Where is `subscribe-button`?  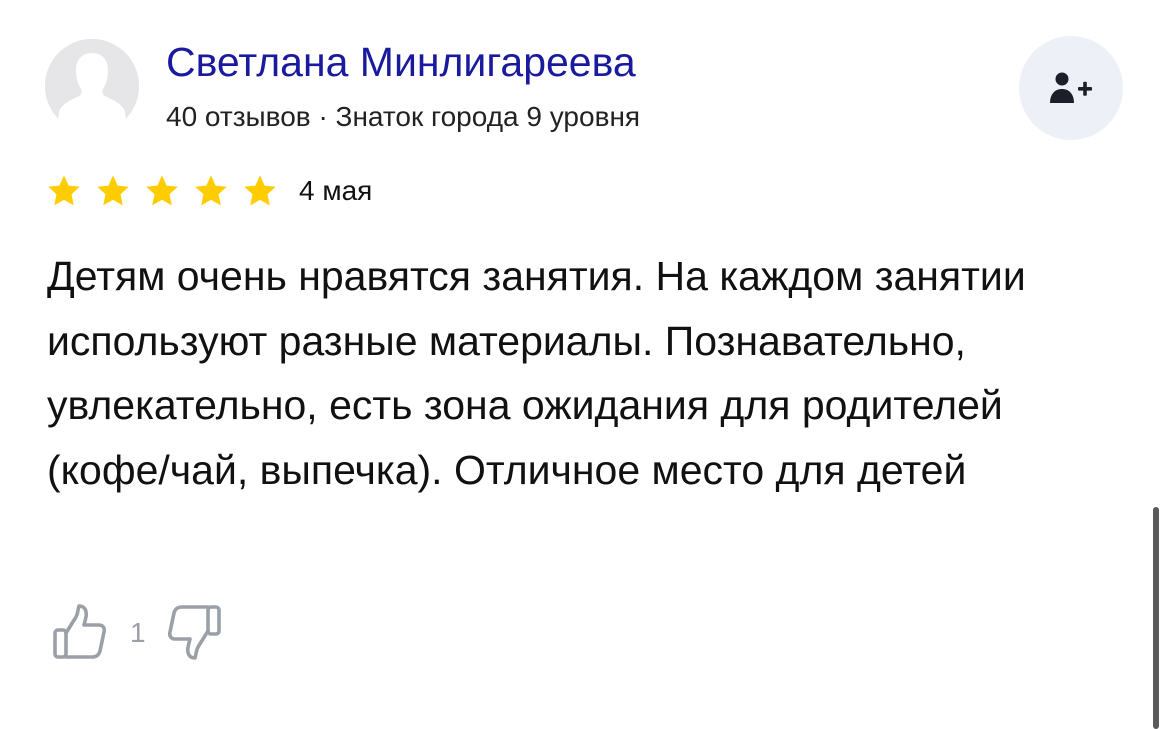
subscribe-button is located at coordinates (1071, 88).